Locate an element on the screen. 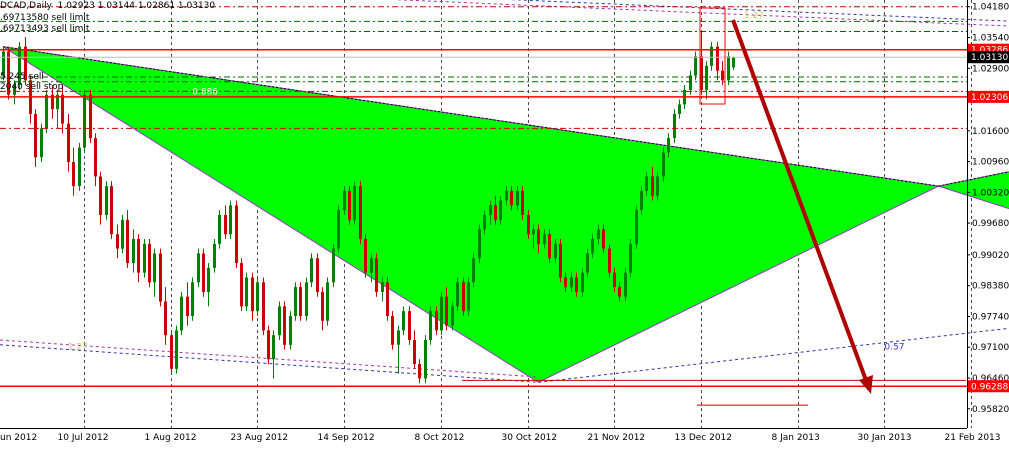 This screenshot has height=450, width=1009. x-tick-label: un 2012 is located at coordinates (18, 438).